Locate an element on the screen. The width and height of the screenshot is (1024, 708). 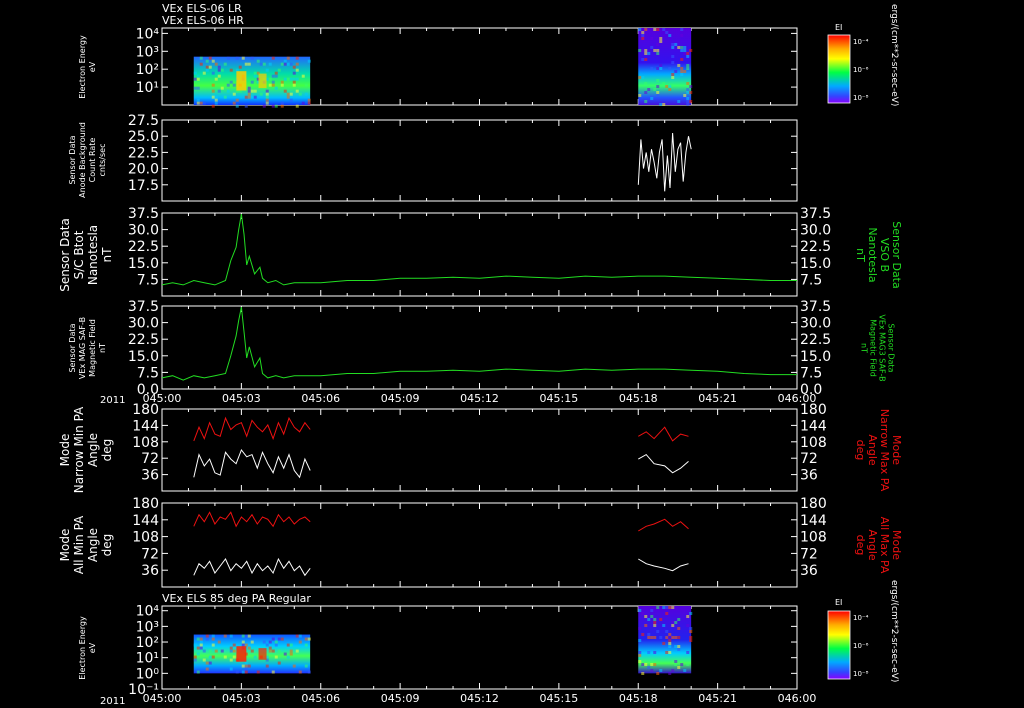
x-tick-label: 045:03 is located at coordinates (241, 398).